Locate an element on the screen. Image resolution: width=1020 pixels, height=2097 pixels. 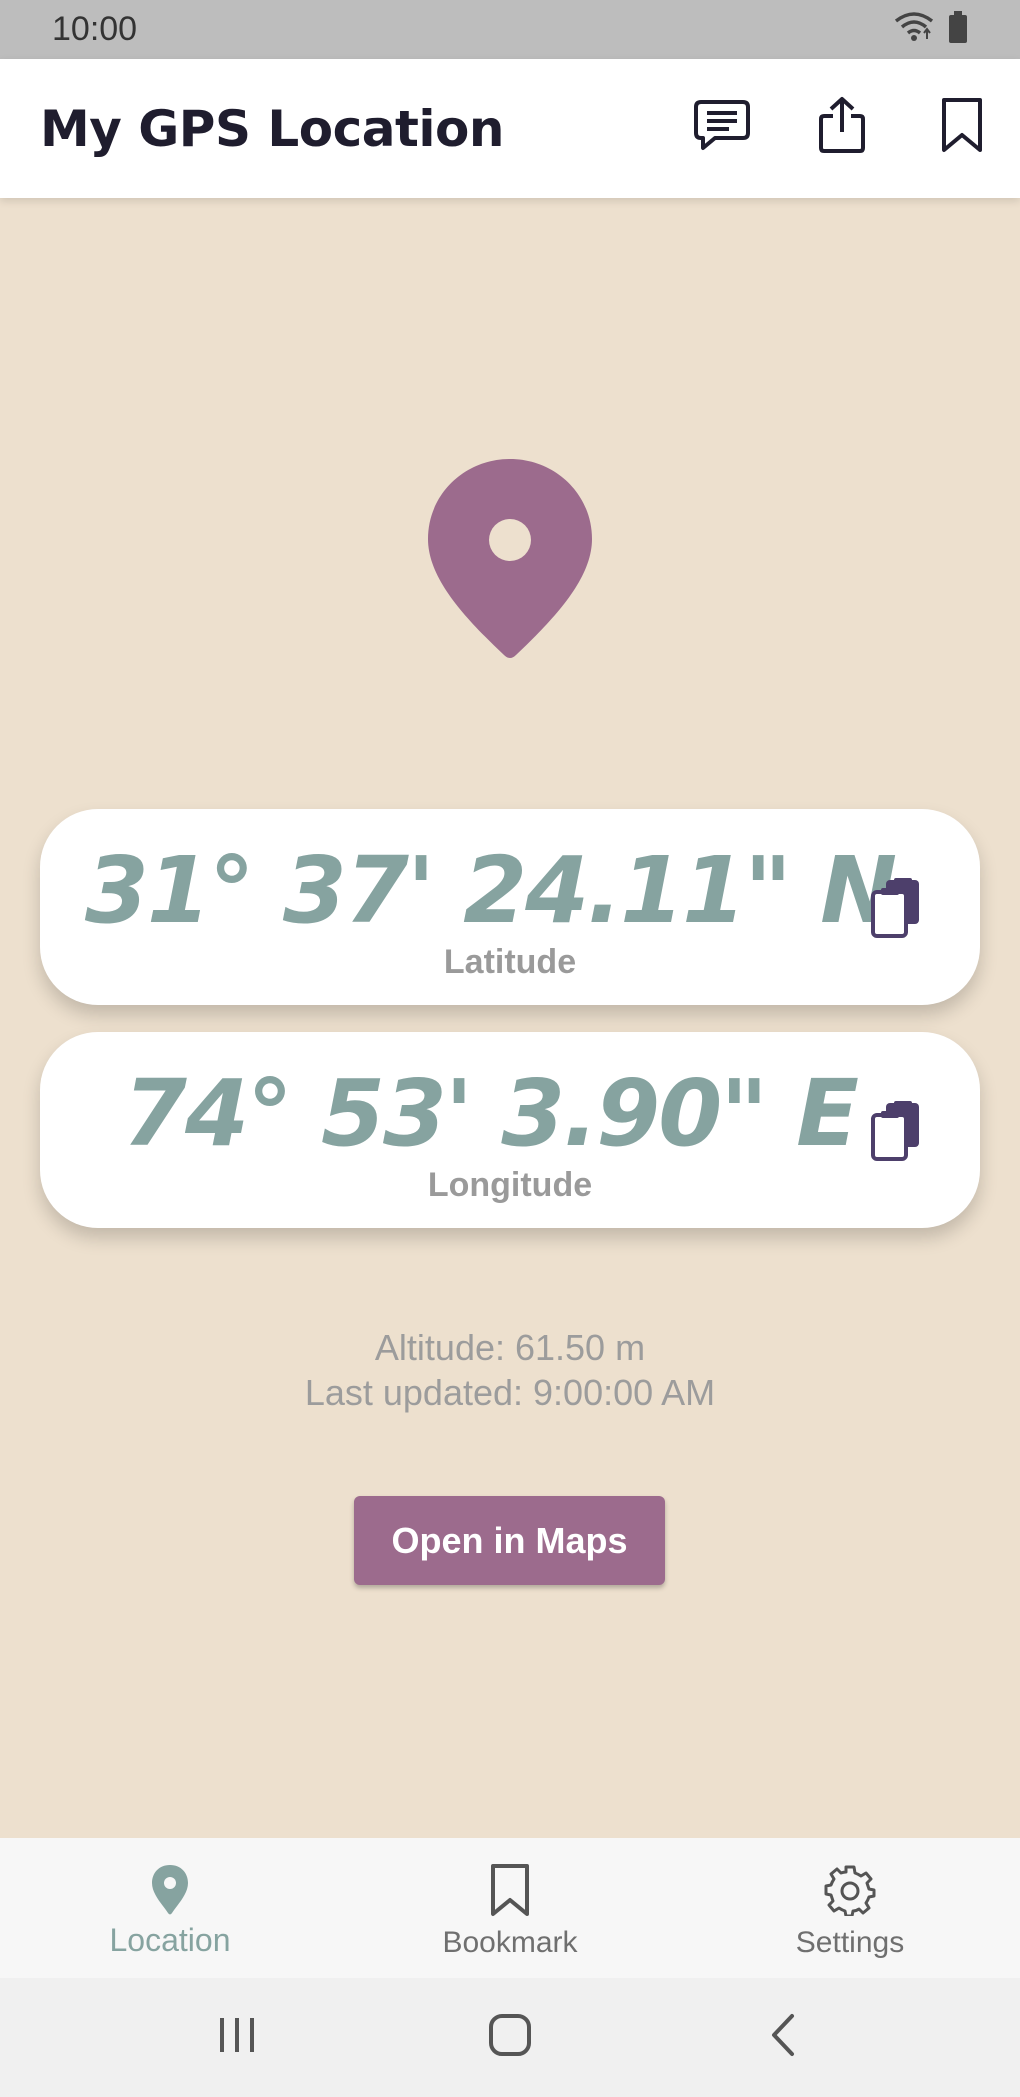
last-updated-text: Last updated: 9:00:00 AM is located at coordinates (510, 1392).